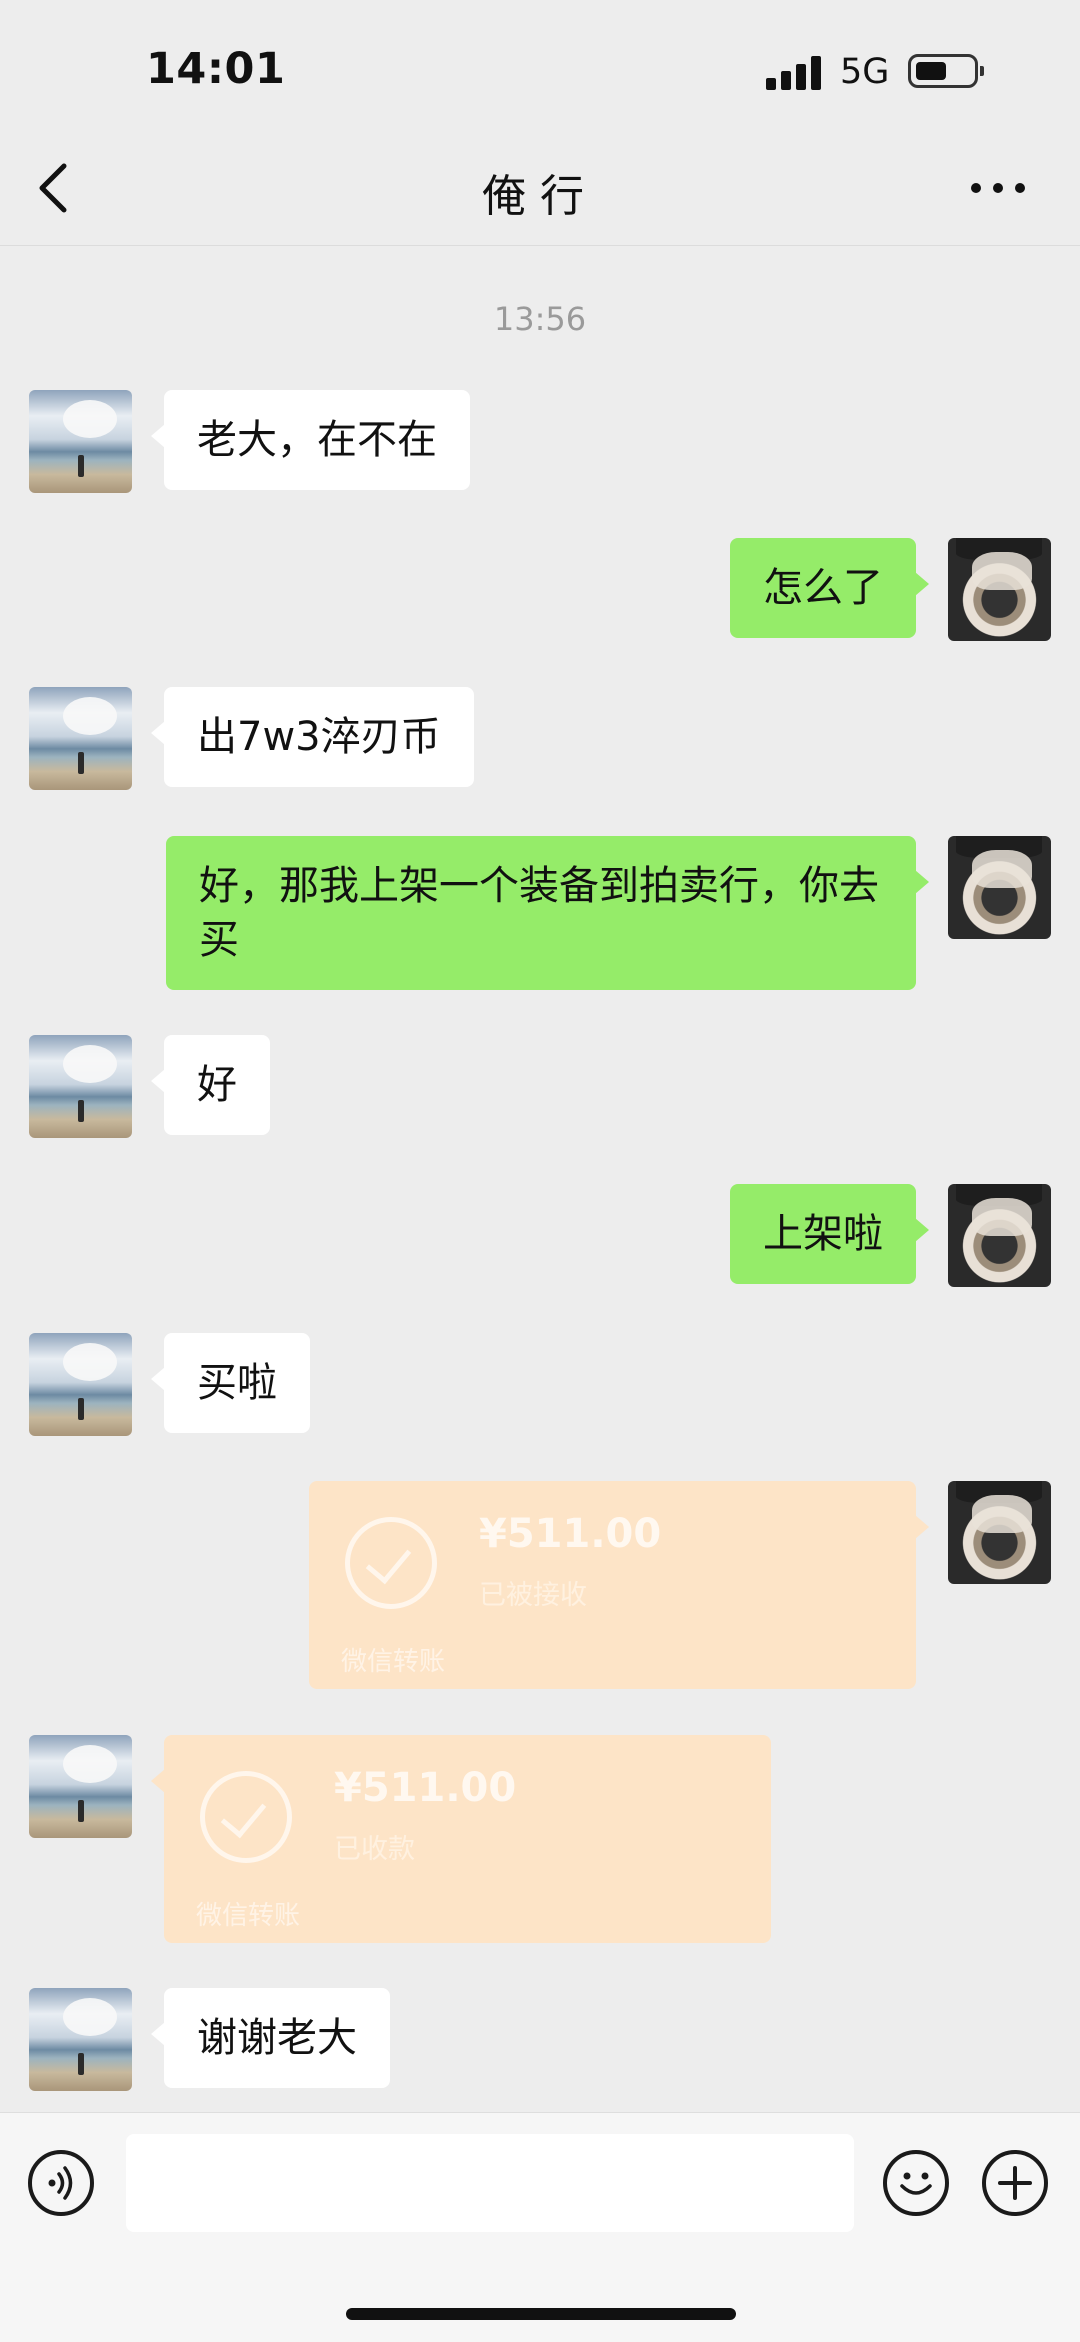 The height and width of the screenshot is (2342, 1080). Describe the element at coordinates (540, 196) in the screenshot. I see `chat-title: 俺行` at that location.